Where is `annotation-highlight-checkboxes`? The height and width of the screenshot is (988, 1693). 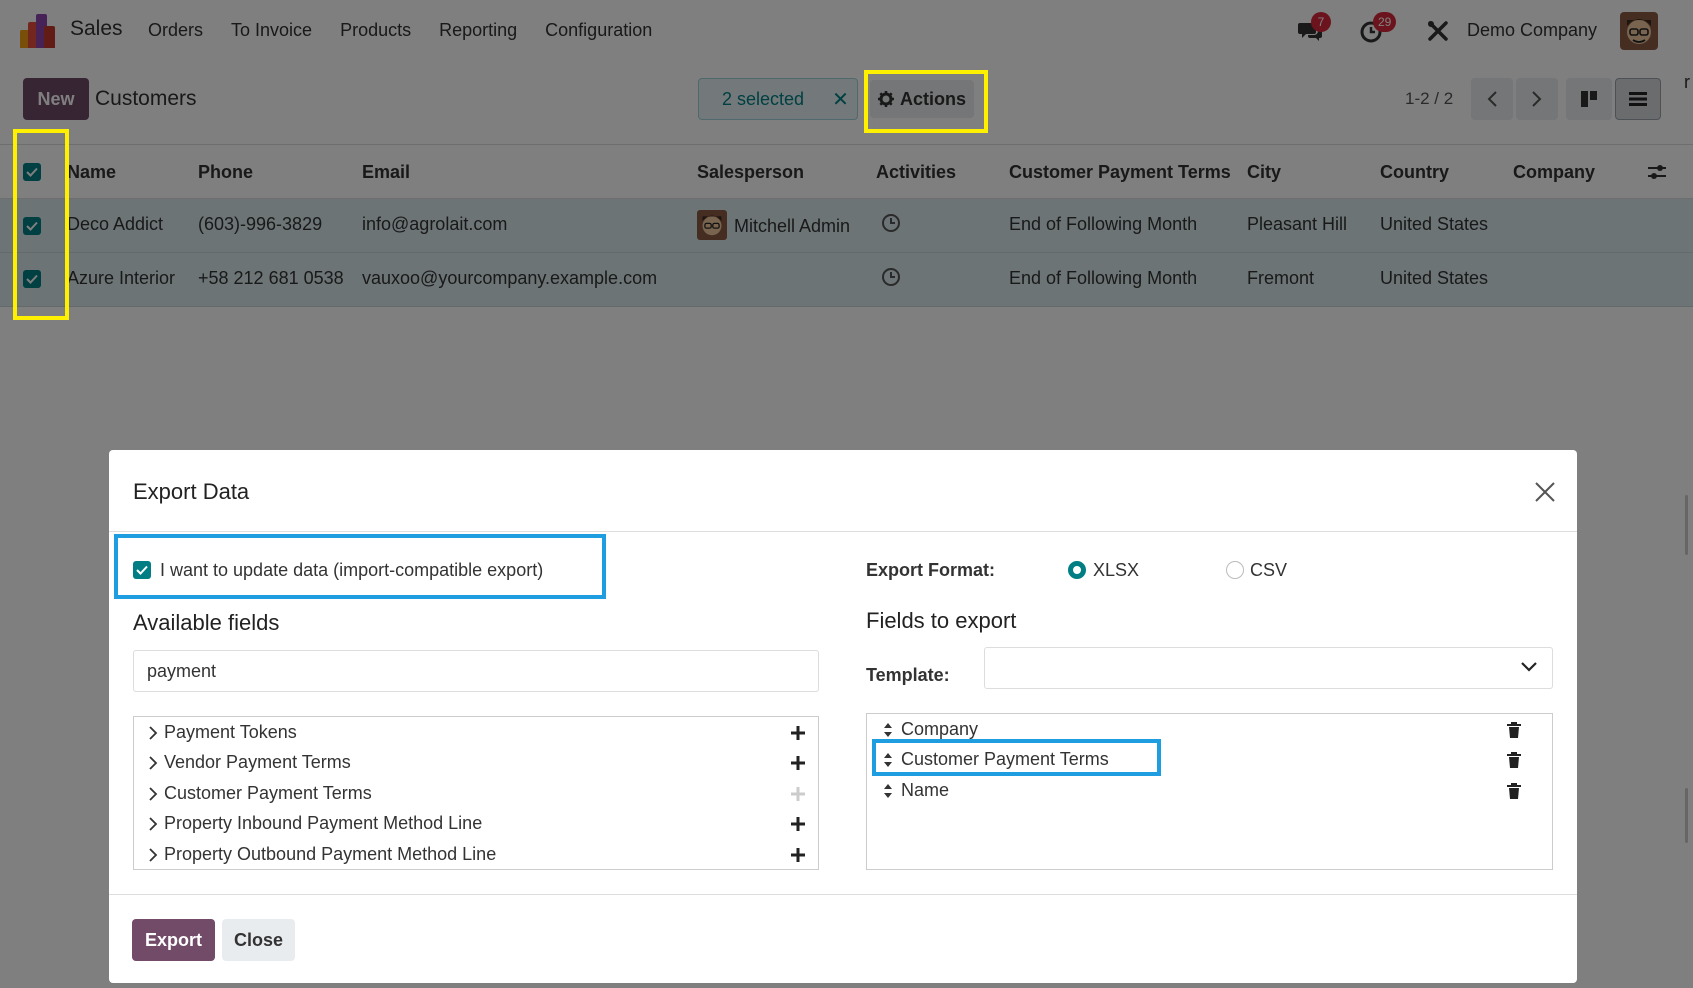 annotation-highlight-checkboxes is located at coordinates (41, 224).